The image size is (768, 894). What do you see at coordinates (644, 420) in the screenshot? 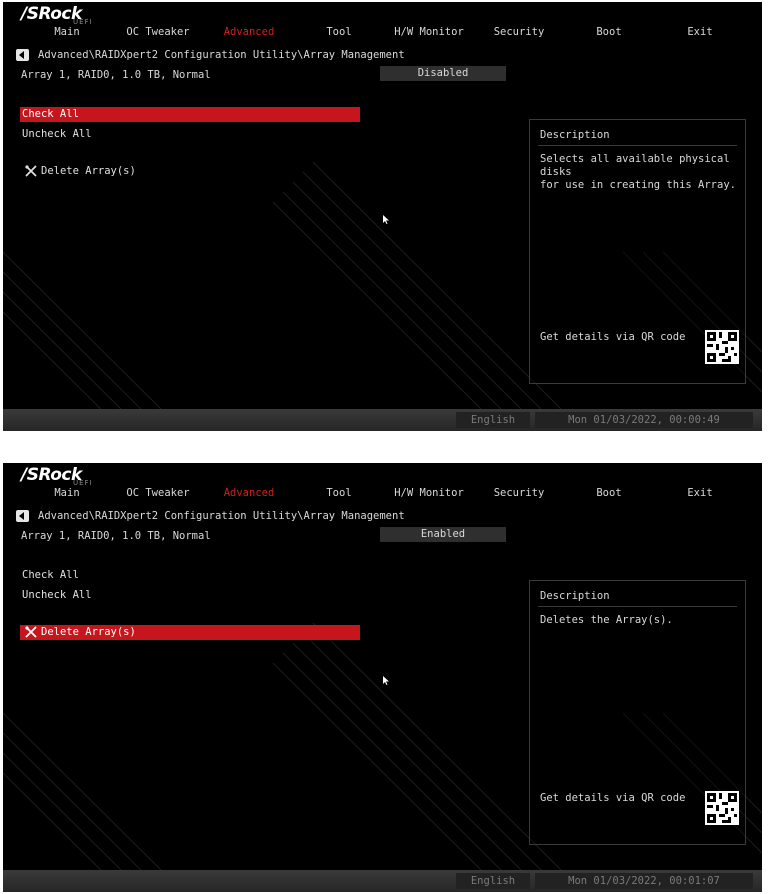
I see `datetime-display: Mon 01/03/2022, 00:00:49` at bounding box center [644, 420].